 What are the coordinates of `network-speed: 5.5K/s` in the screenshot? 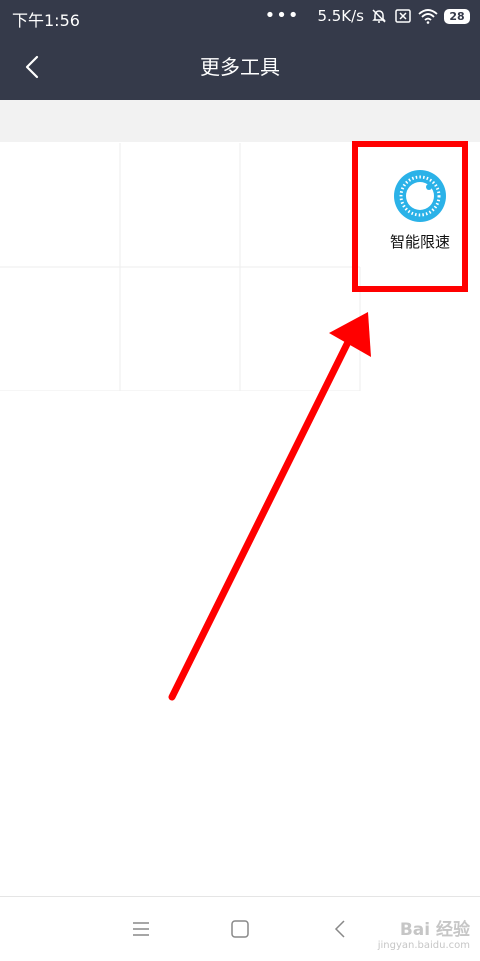 It's located at (340, 16).